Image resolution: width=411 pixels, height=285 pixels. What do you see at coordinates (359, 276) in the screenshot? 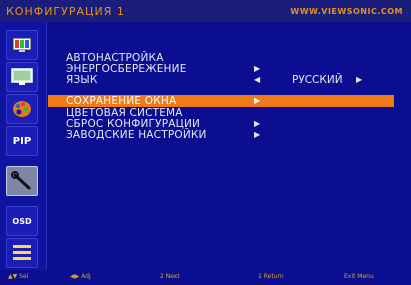
I see `footer-hint-exit: Exit Menu` at bounding box center [359, 276].